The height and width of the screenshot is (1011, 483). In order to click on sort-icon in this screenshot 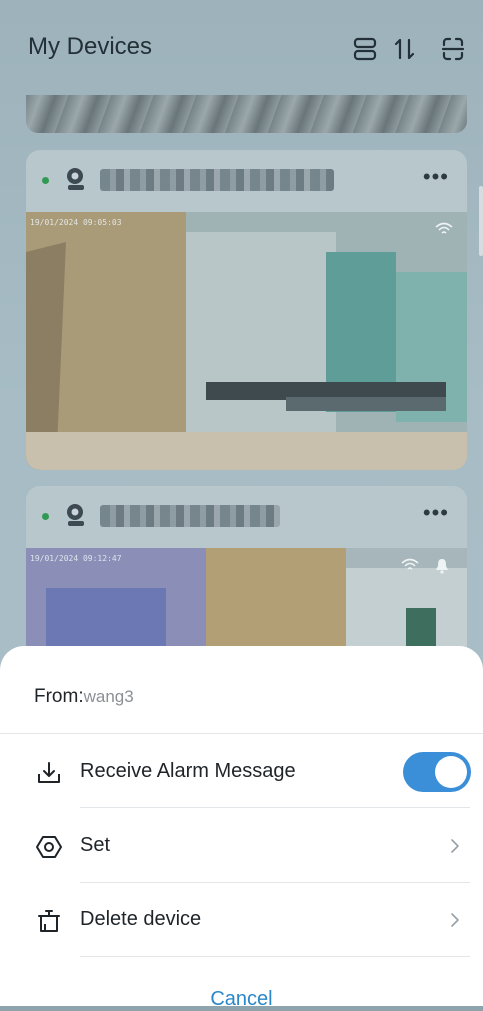, I will do `click(405, 49)`.